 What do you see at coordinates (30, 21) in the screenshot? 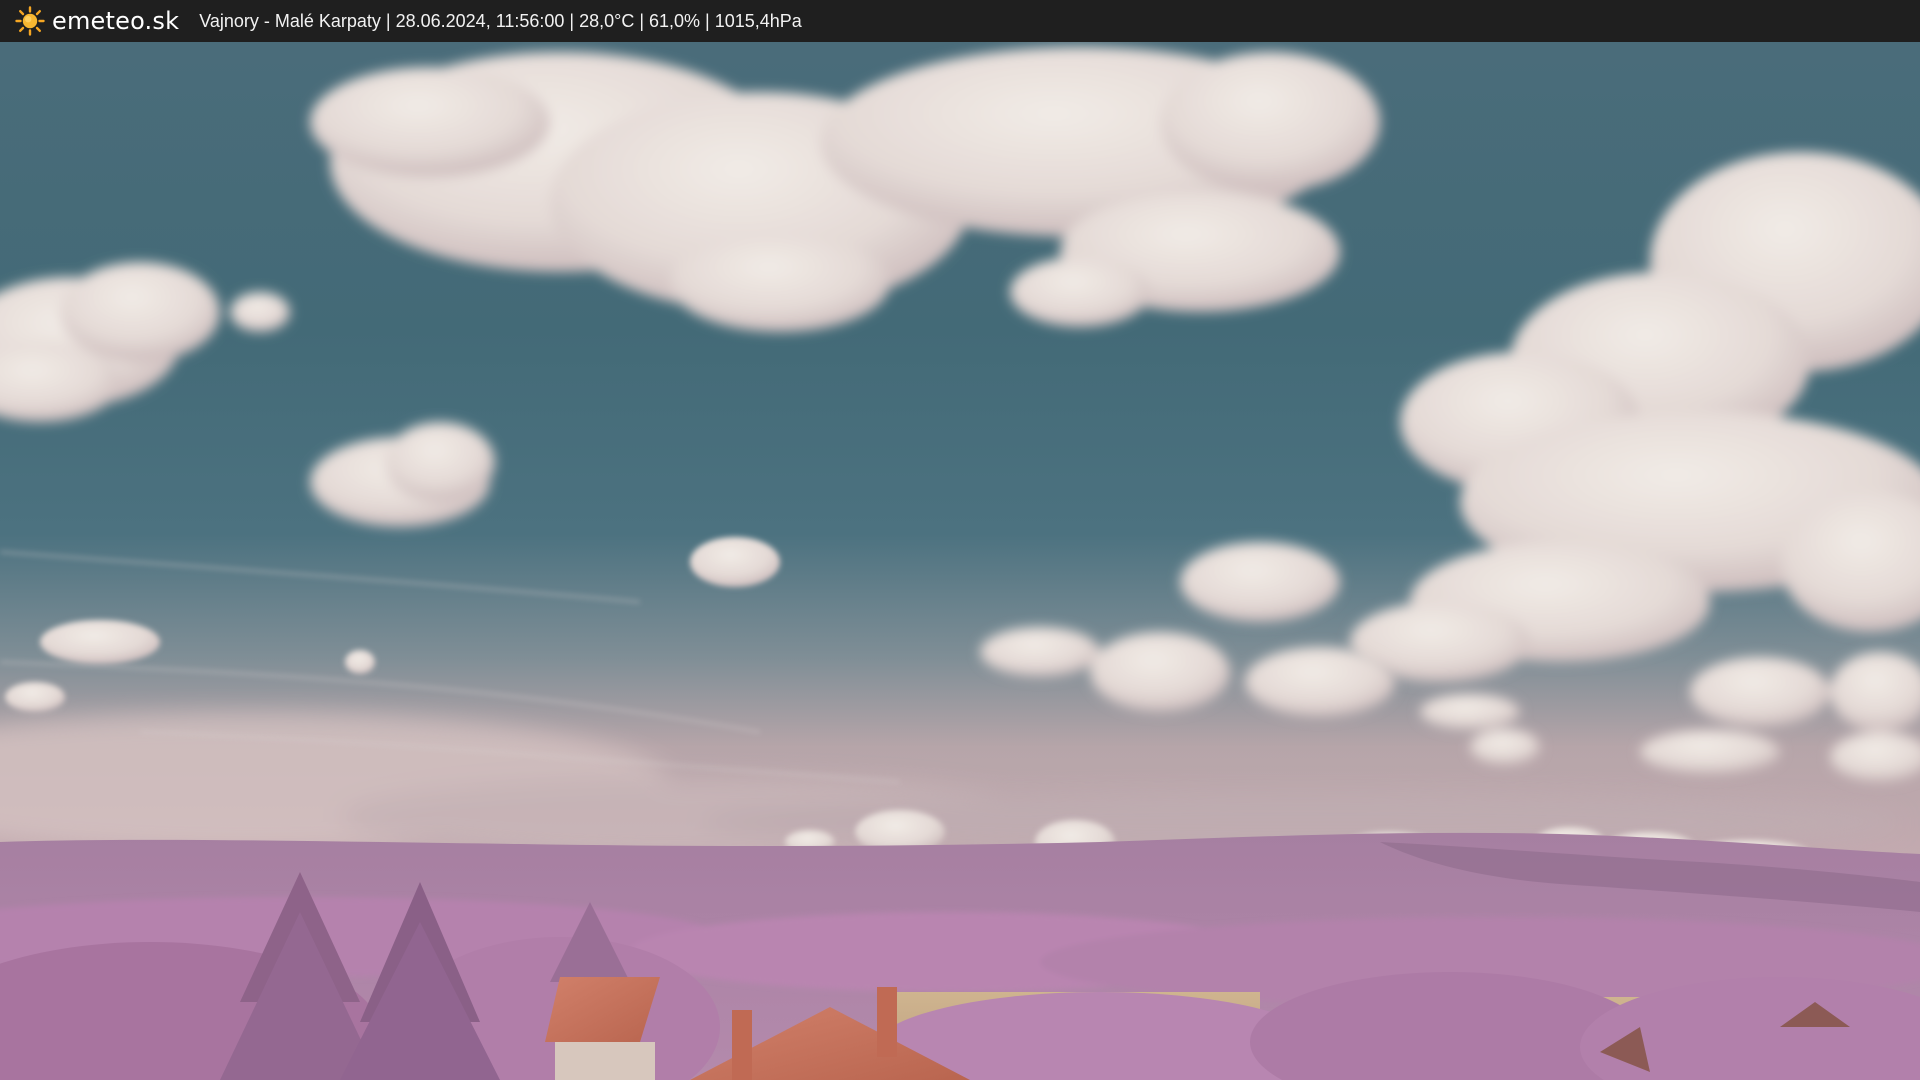
I see `sun-icon` at bounding box center [30, 21].